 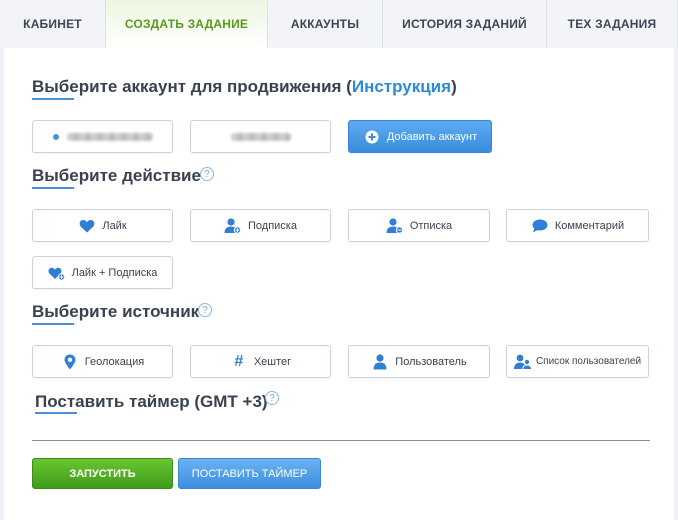 What do you see at coordinates (540, 226) in the screenshot?
I see `speech-bubble-icon` at bounding box center [540, 226].